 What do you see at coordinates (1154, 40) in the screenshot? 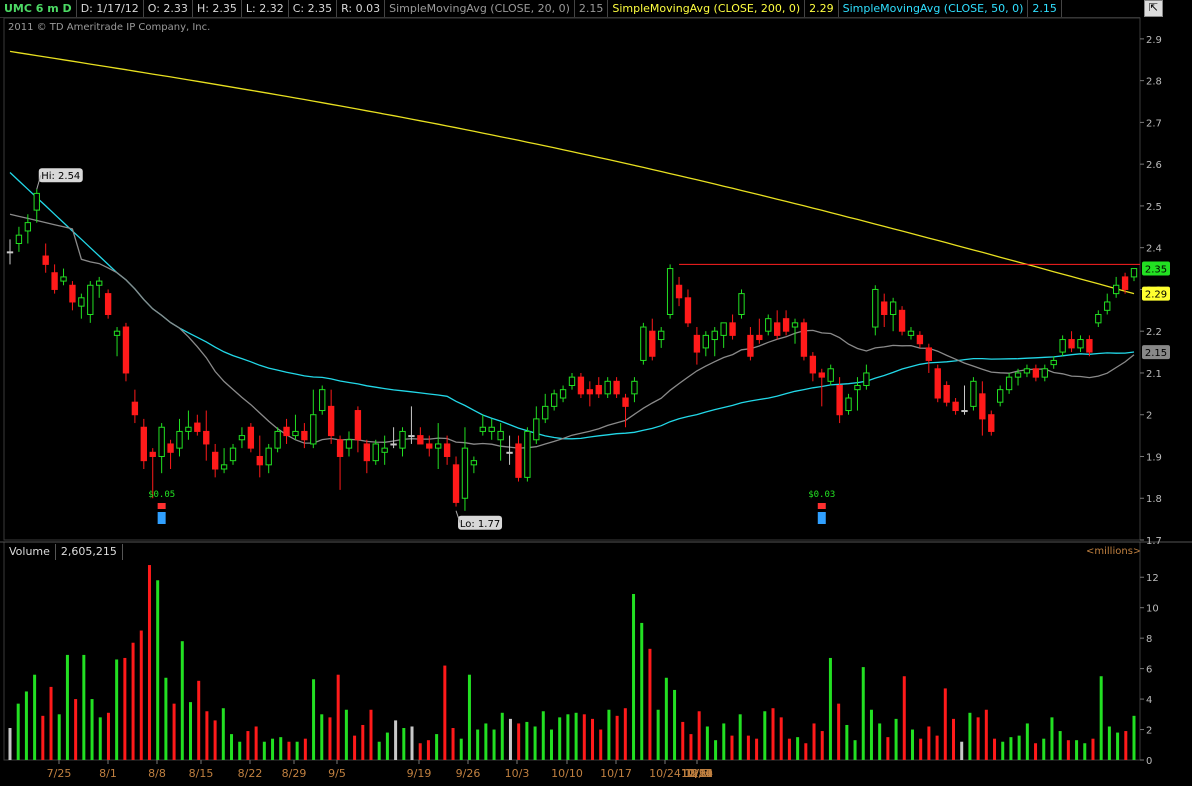
I see `price-tick-label: 2.9` at bounding box center [1154, 40].